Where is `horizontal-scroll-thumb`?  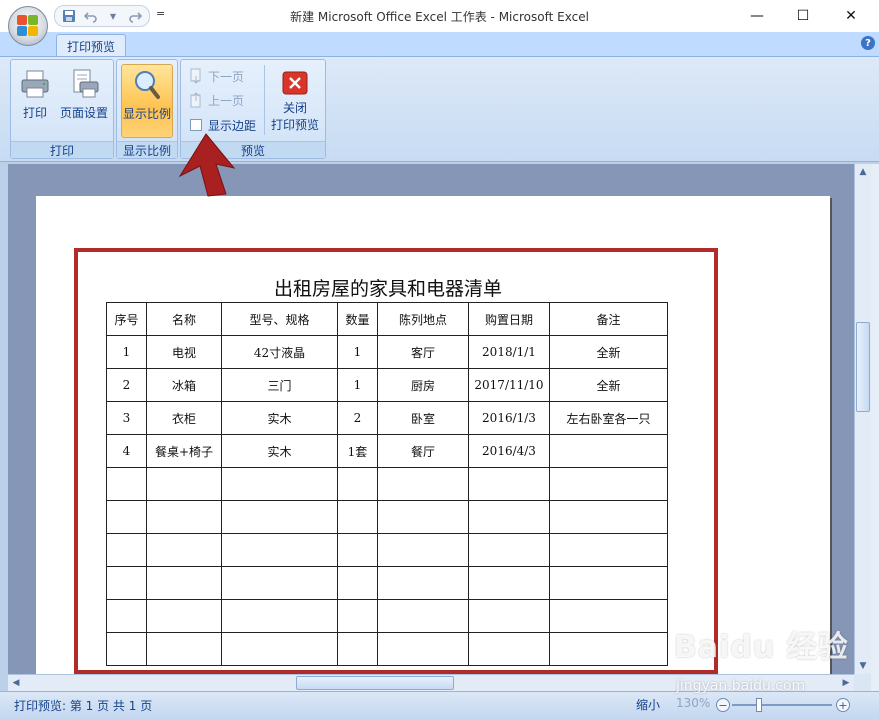
horizontal-scroll-thumb is located at coordinates (375, 683).